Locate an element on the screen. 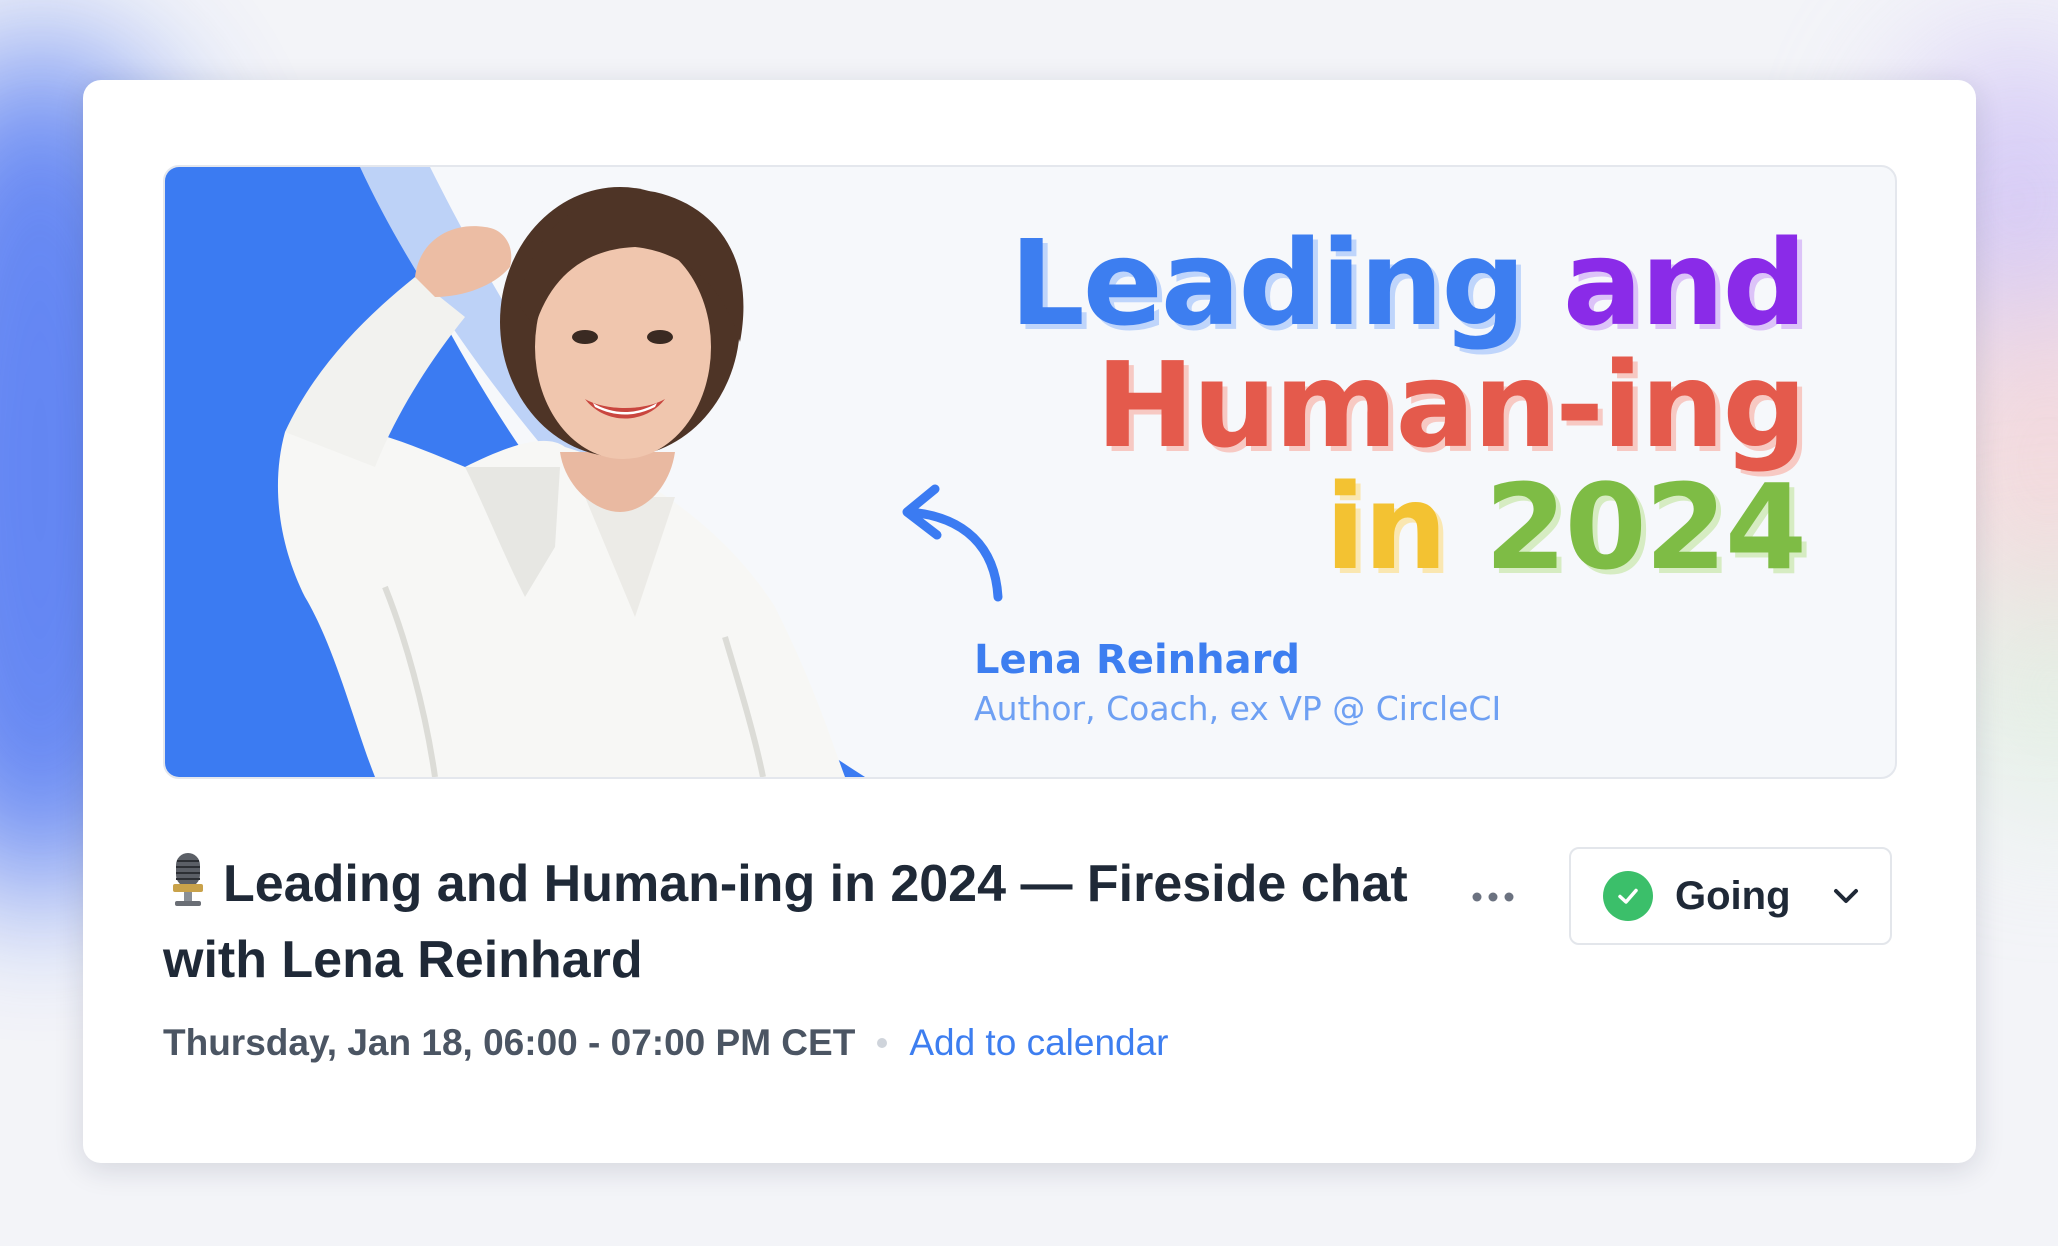  more-horizontal-icon is located at coordinates (1493, 897).